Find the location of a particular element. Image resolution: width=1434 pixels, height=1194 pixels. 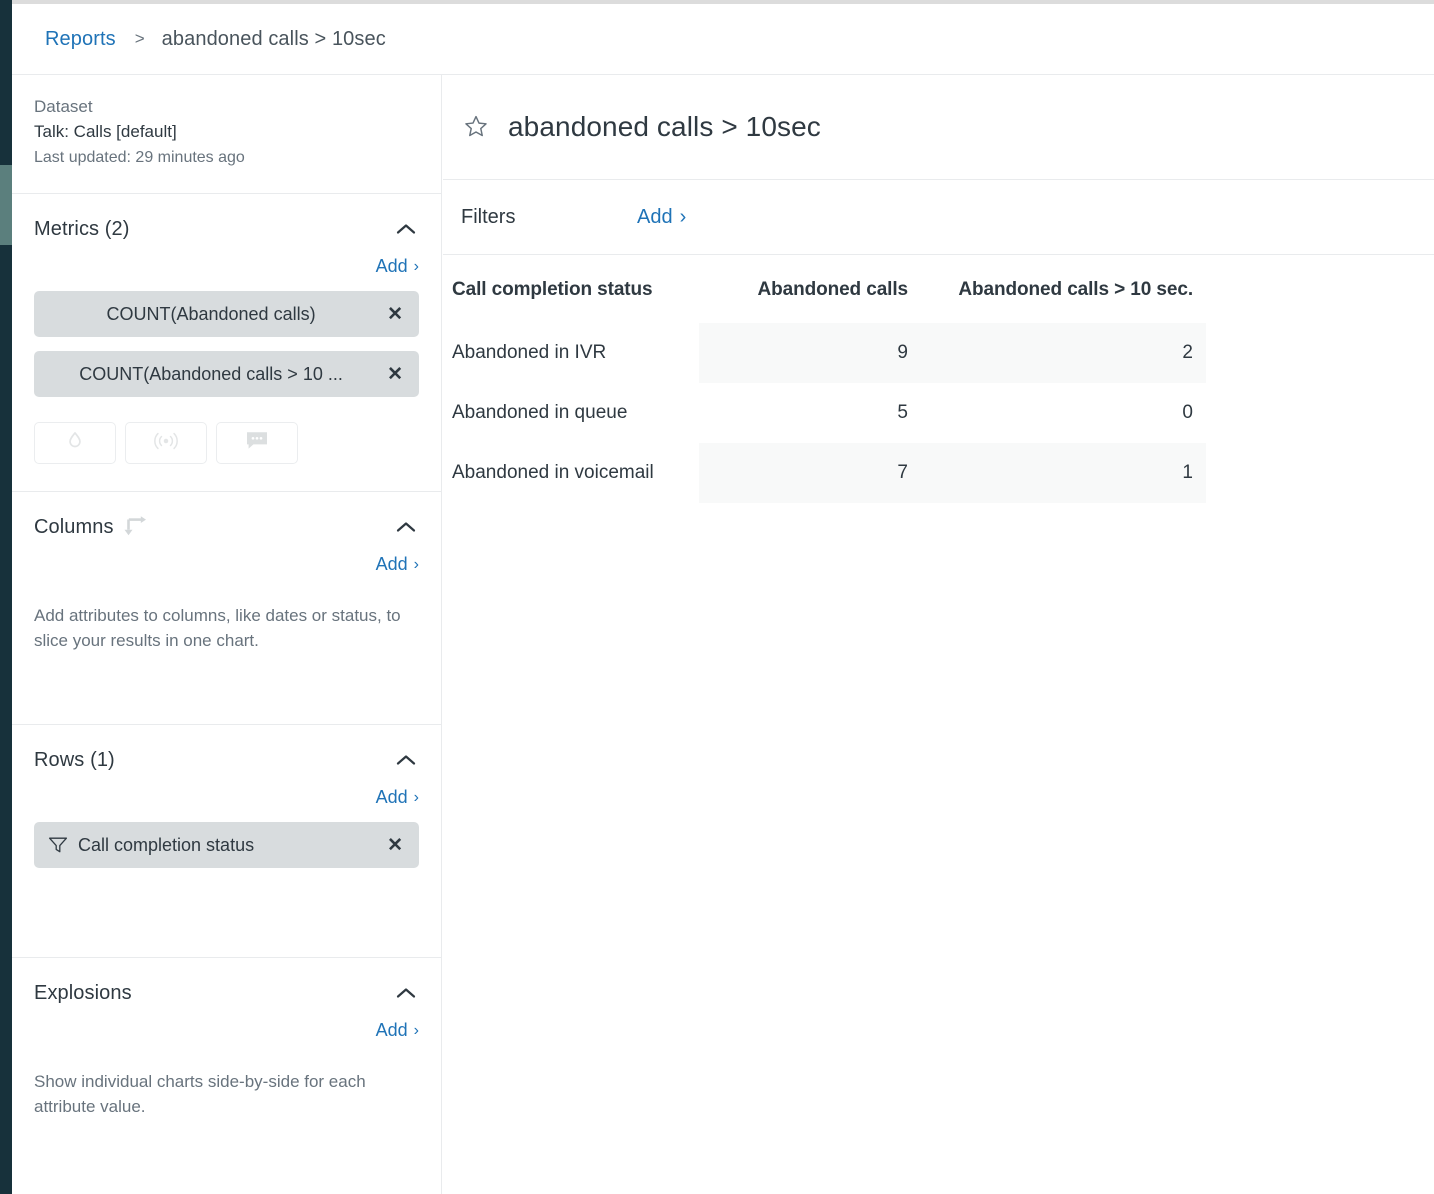

droplet-tool-button is located at coordinates (75, 443).